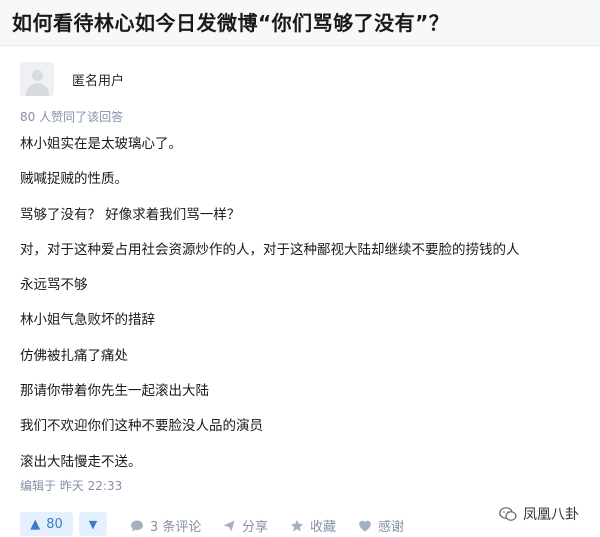 The height and width of the screenshot is (537, 600). I want to click on comment-icon, so click(137, 525).